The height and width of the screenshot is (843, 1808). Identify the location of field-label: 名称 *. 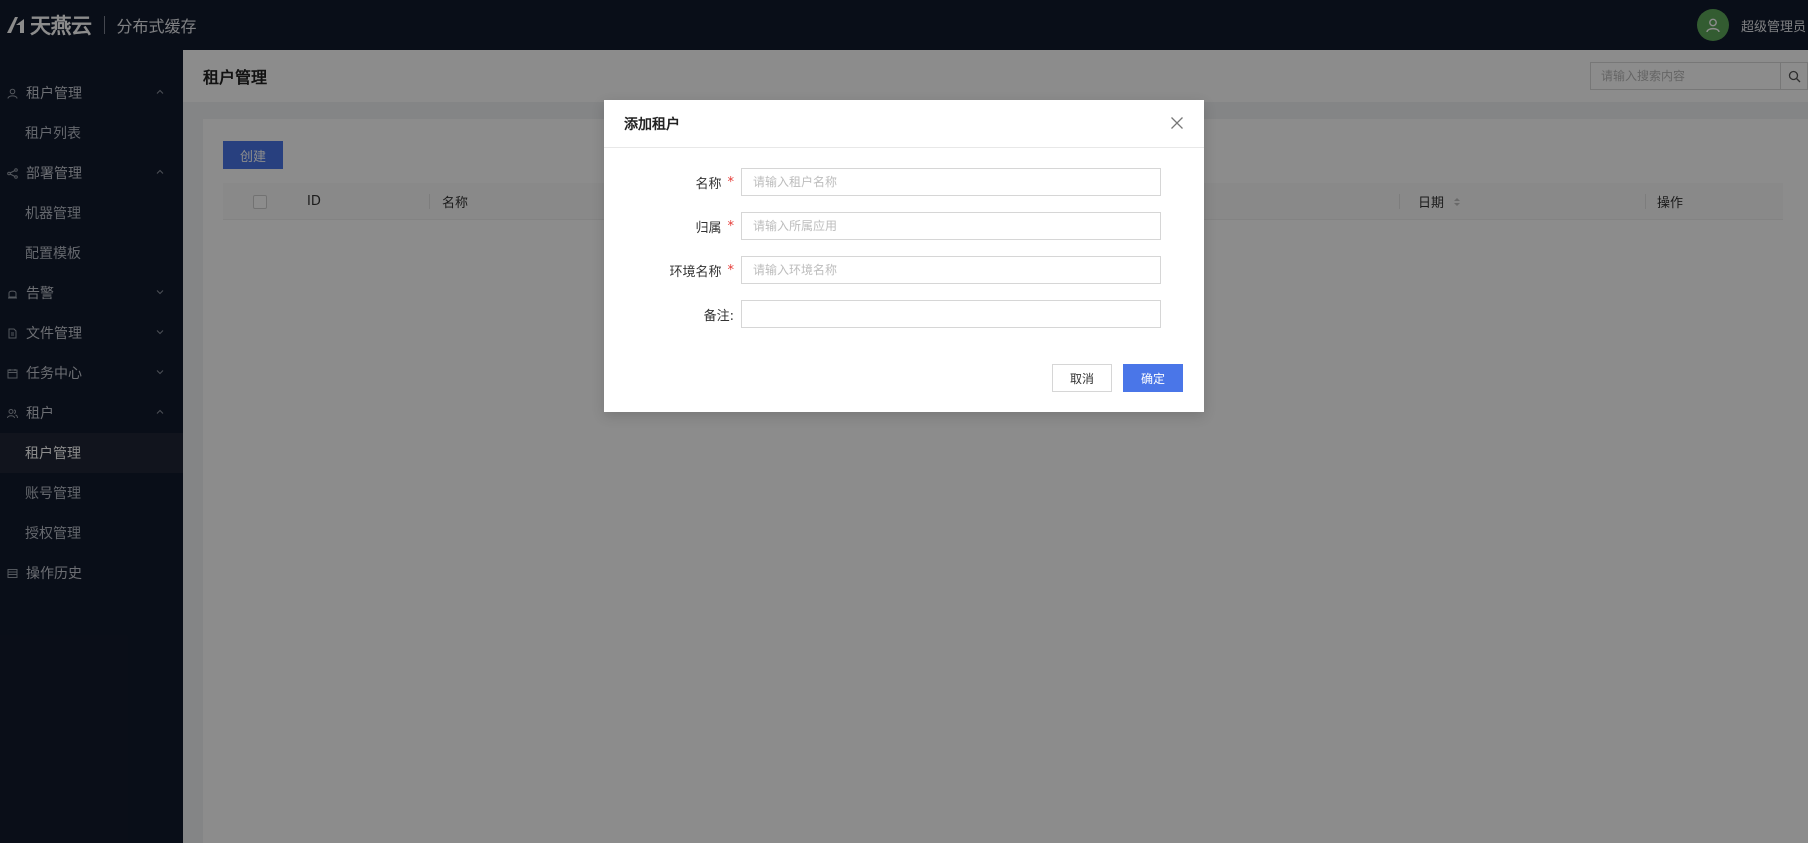
(714, 182).